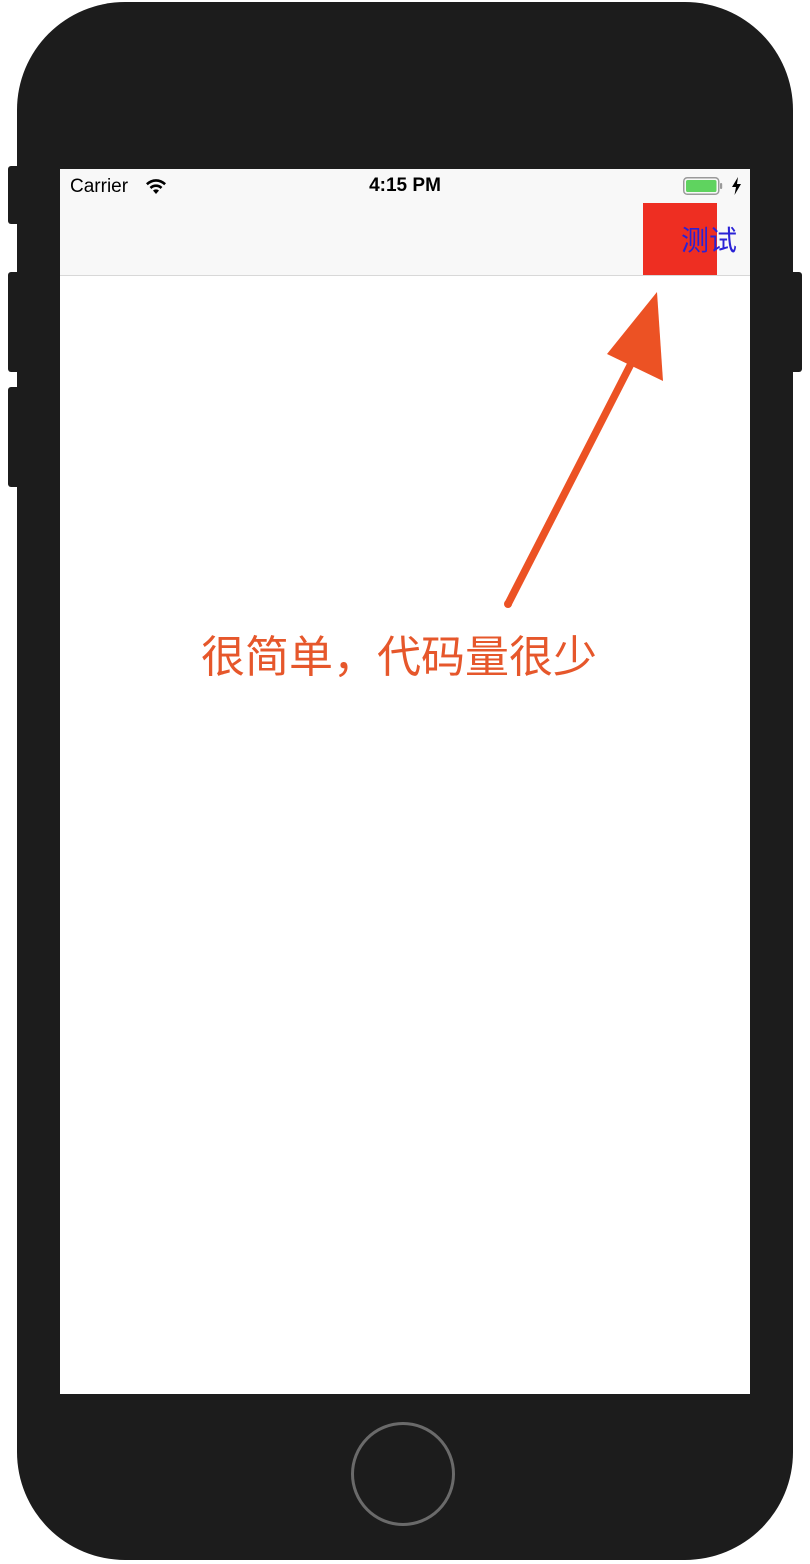 The image size is (810, 1564). What do you see at coordinates (703, 186) in the screenshot?
I see `battery-full-icon` at bounding box center [703, 186].